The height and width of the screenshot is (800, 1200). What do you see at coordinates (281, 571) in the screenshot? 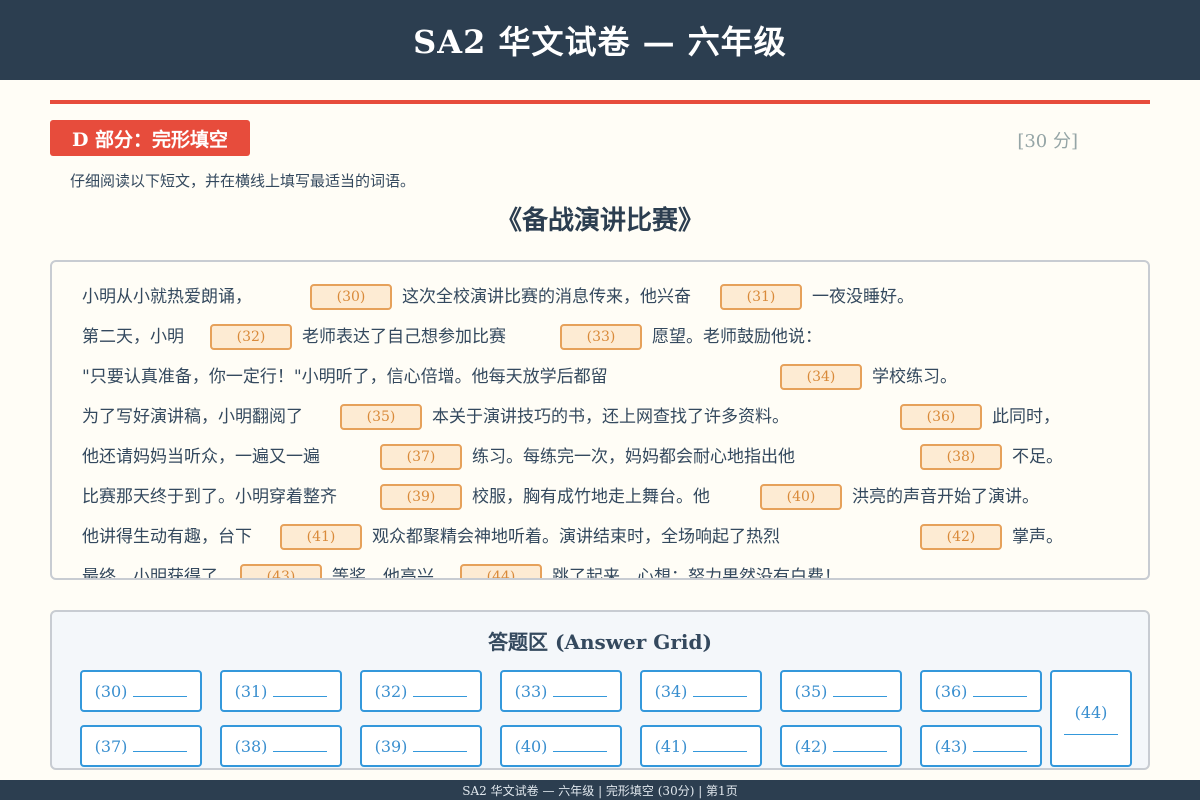
I see `blank-43: (43)` at bounding box center [281, 571].